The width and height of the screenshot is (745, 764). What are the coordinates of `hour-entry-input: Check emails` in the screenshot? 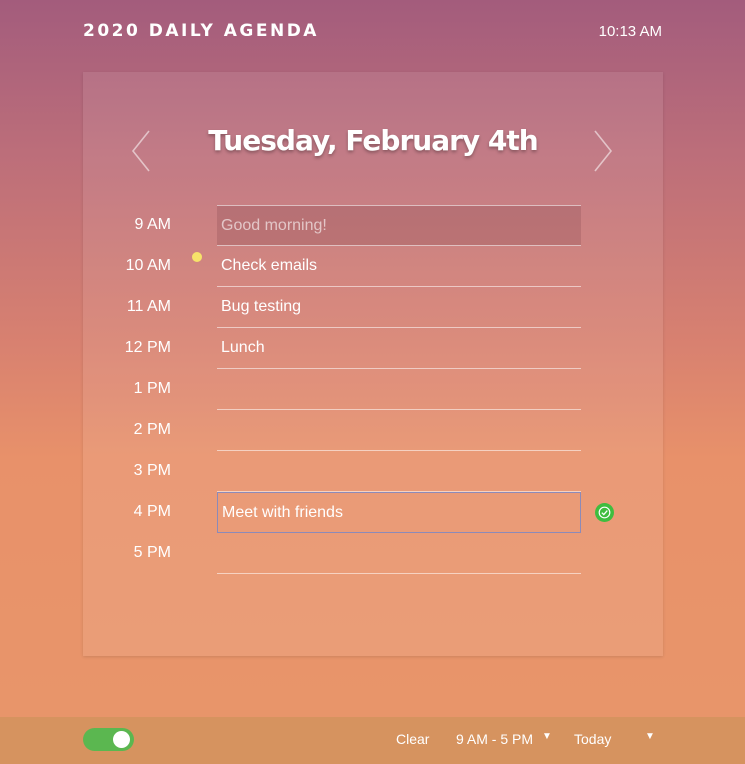 It's located at (399, 266).